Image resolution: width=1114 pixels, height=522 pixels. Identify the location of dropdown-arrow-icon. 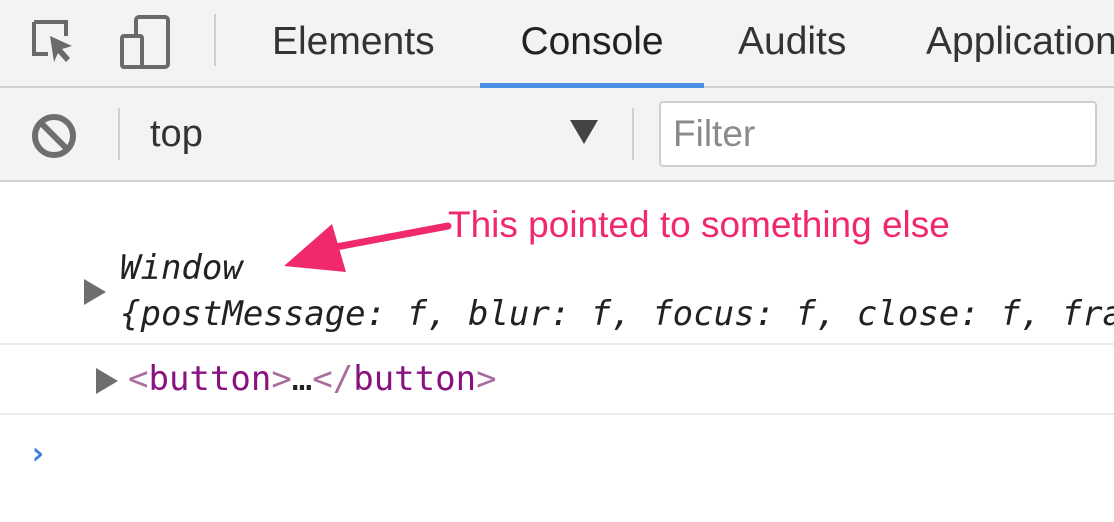
(584, 132).